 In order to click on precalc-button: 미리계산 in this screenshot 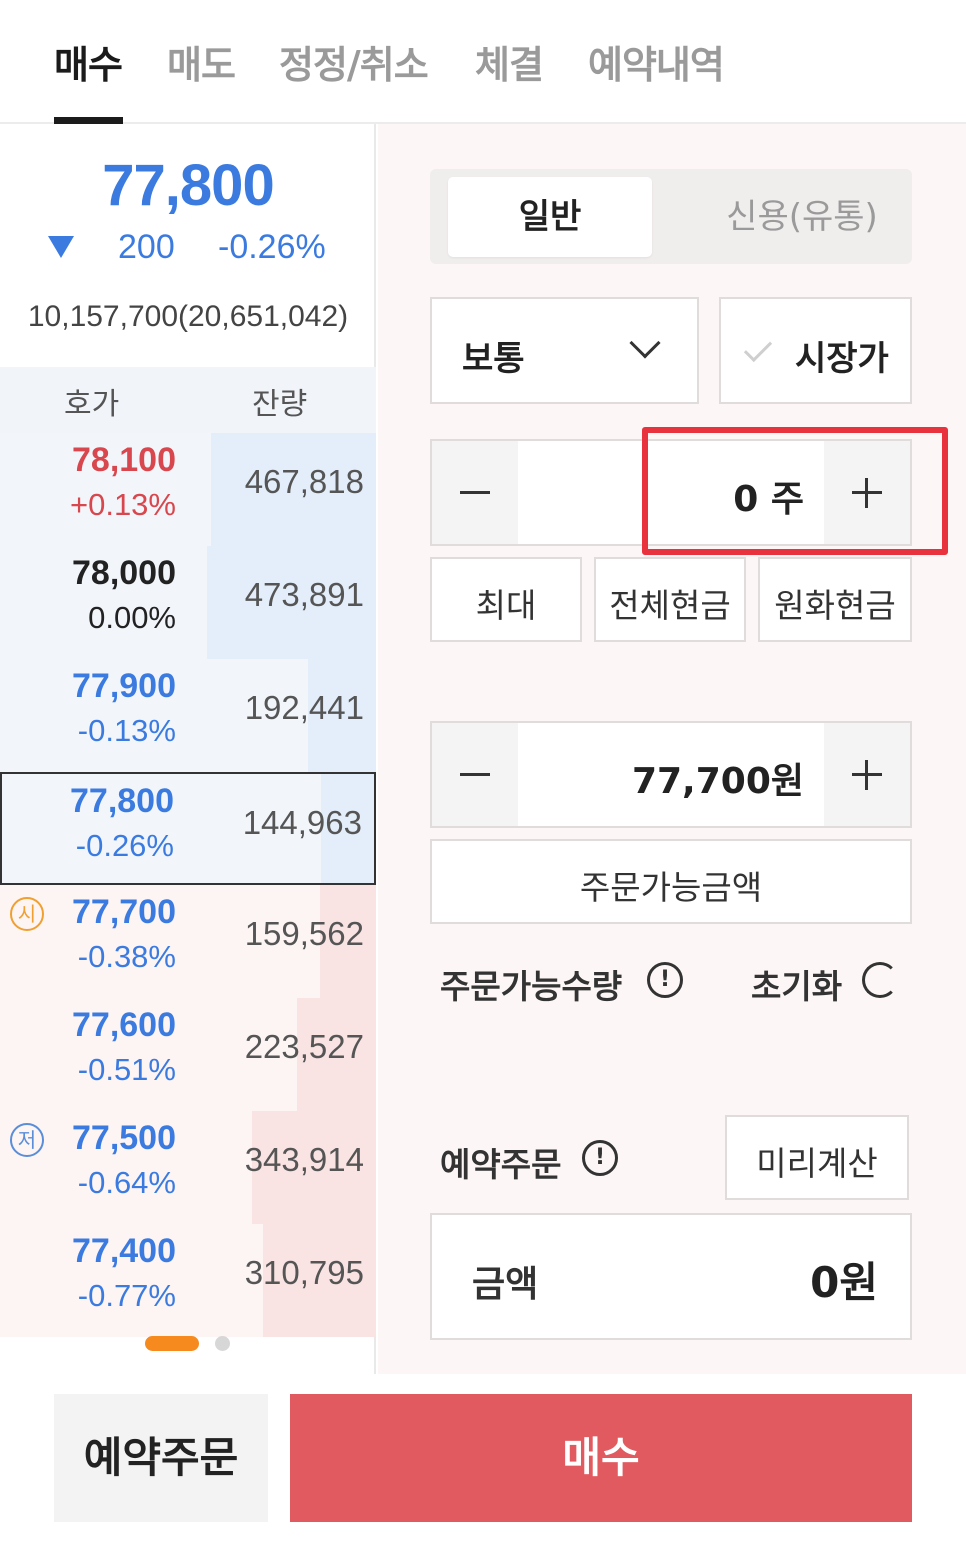, I will do `click(817, 1157)`.